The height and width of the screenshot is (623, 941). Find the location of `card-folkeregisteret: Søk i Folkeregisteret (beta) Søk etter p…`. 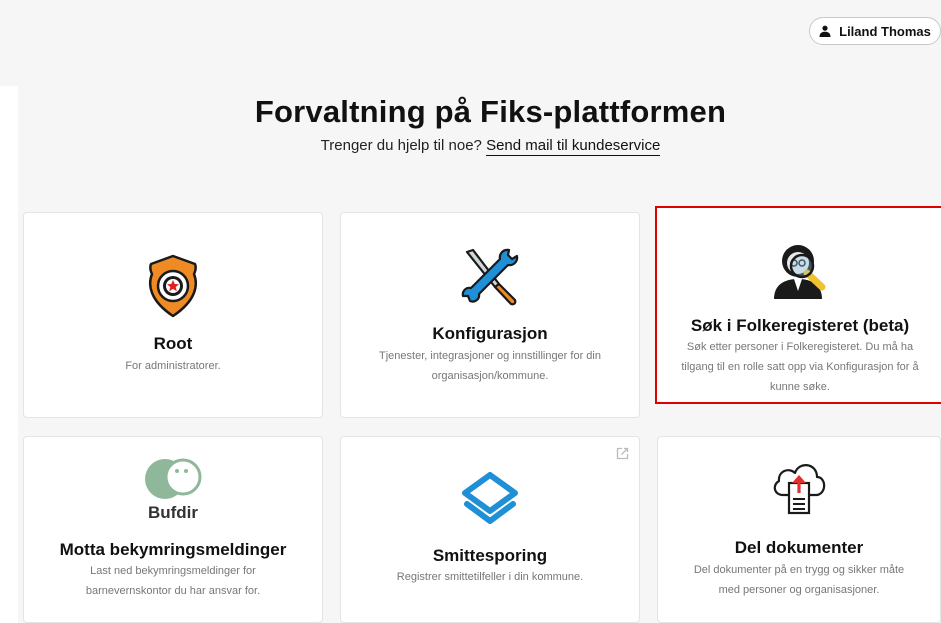

card-folkeregisteret: Søk i Folkeregisteret (beta) Søk etter p… is located at coordinates (798, 305).